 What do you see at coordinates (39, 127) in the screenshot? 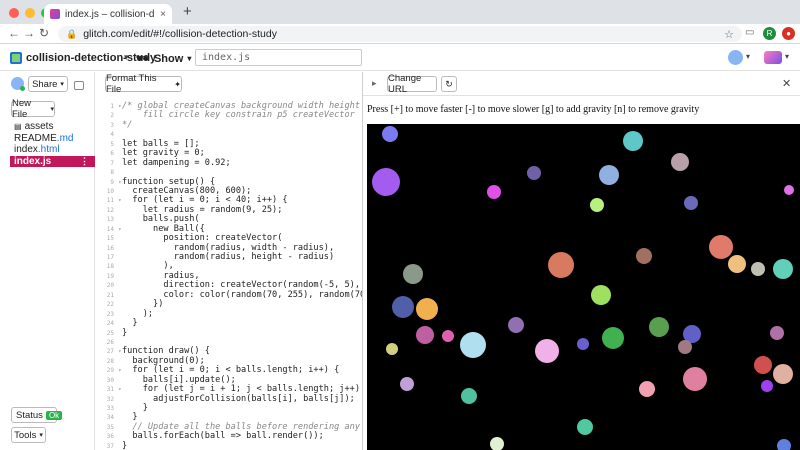
I see `file-name: assets` at bounding box center [39, 127].